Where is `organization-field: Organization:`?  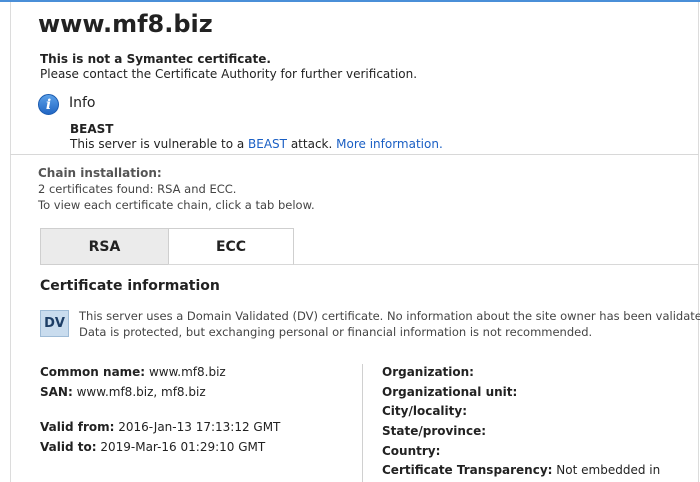
organization-field: Organization: is located at coordinates (428, 372).